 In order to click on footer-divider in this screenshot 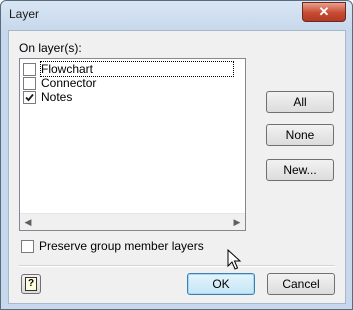, I will do `click(177, 266)`.